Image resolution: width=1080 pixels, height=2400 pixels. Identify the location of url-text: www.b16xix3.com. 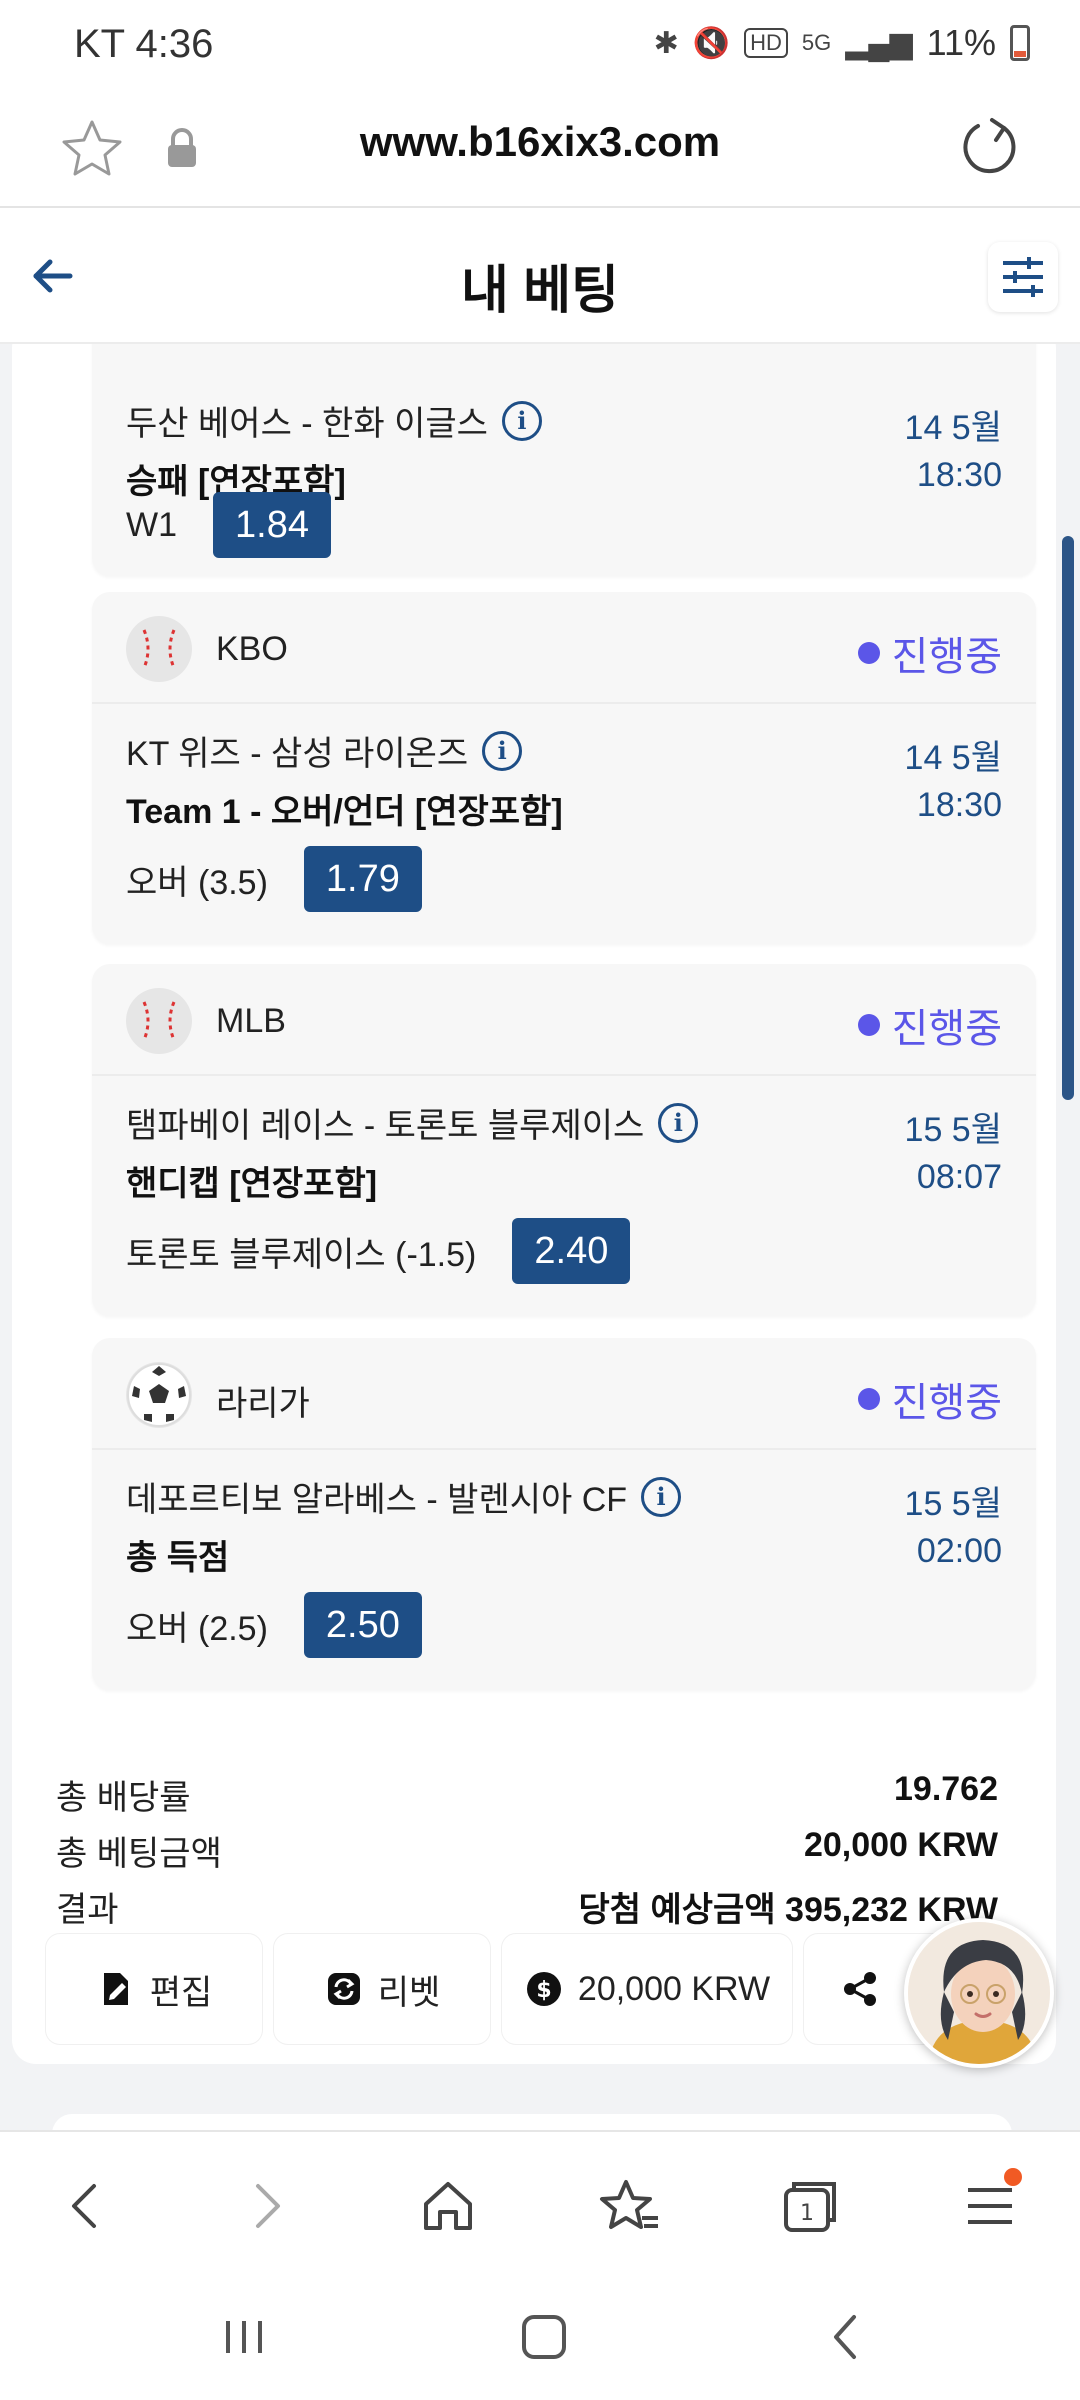
(540, 142).